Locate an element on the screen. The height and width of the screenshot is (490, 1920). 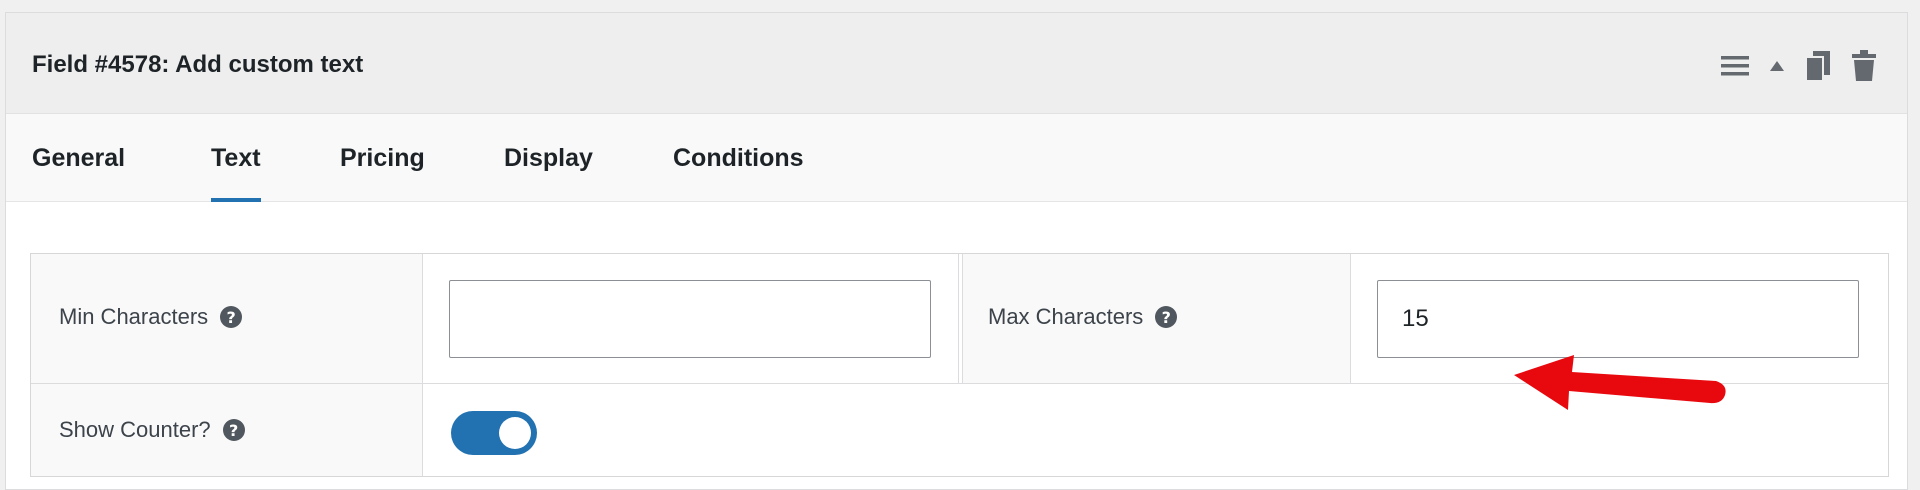
tab-text: Text is located at coordinates (236, 158).